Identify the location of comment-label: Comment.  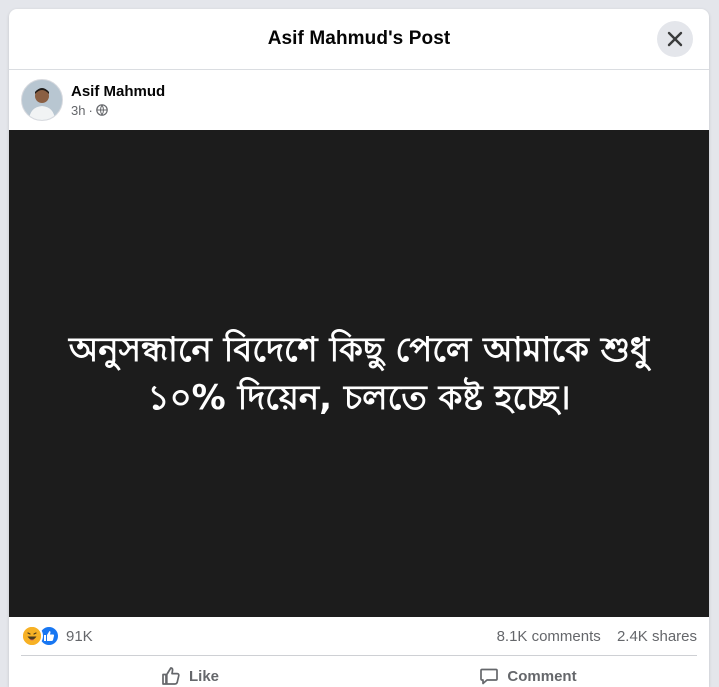
(542, 676).